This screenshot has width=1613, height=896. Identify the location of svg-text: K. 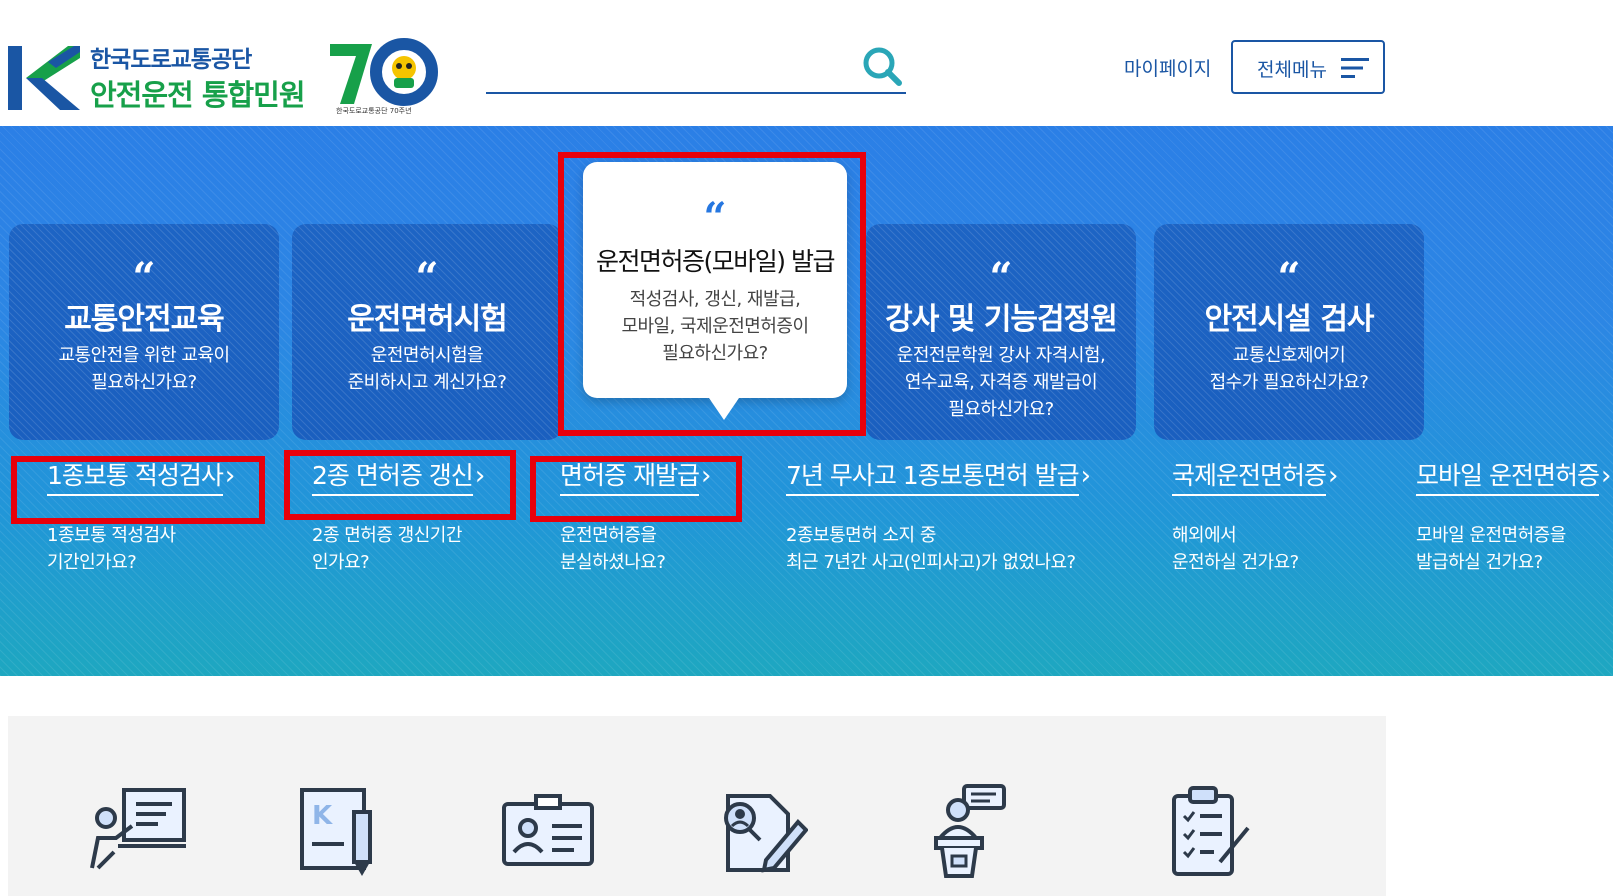
(322, 816).